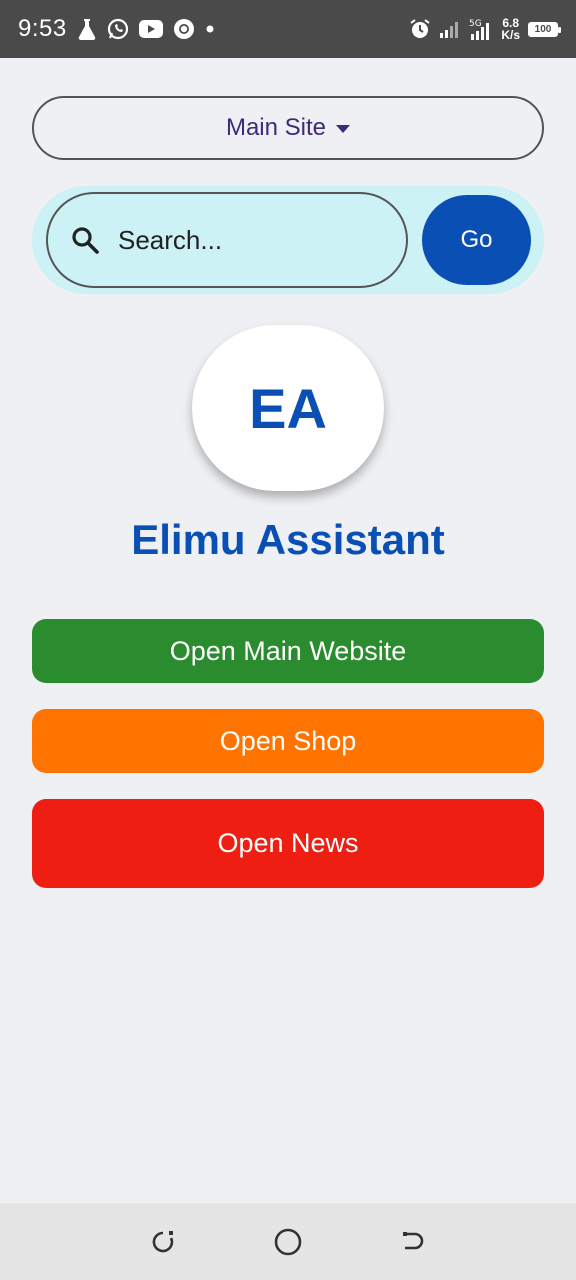 The image size is (576, 1280). I want to click on search-input, so click(238, 240).